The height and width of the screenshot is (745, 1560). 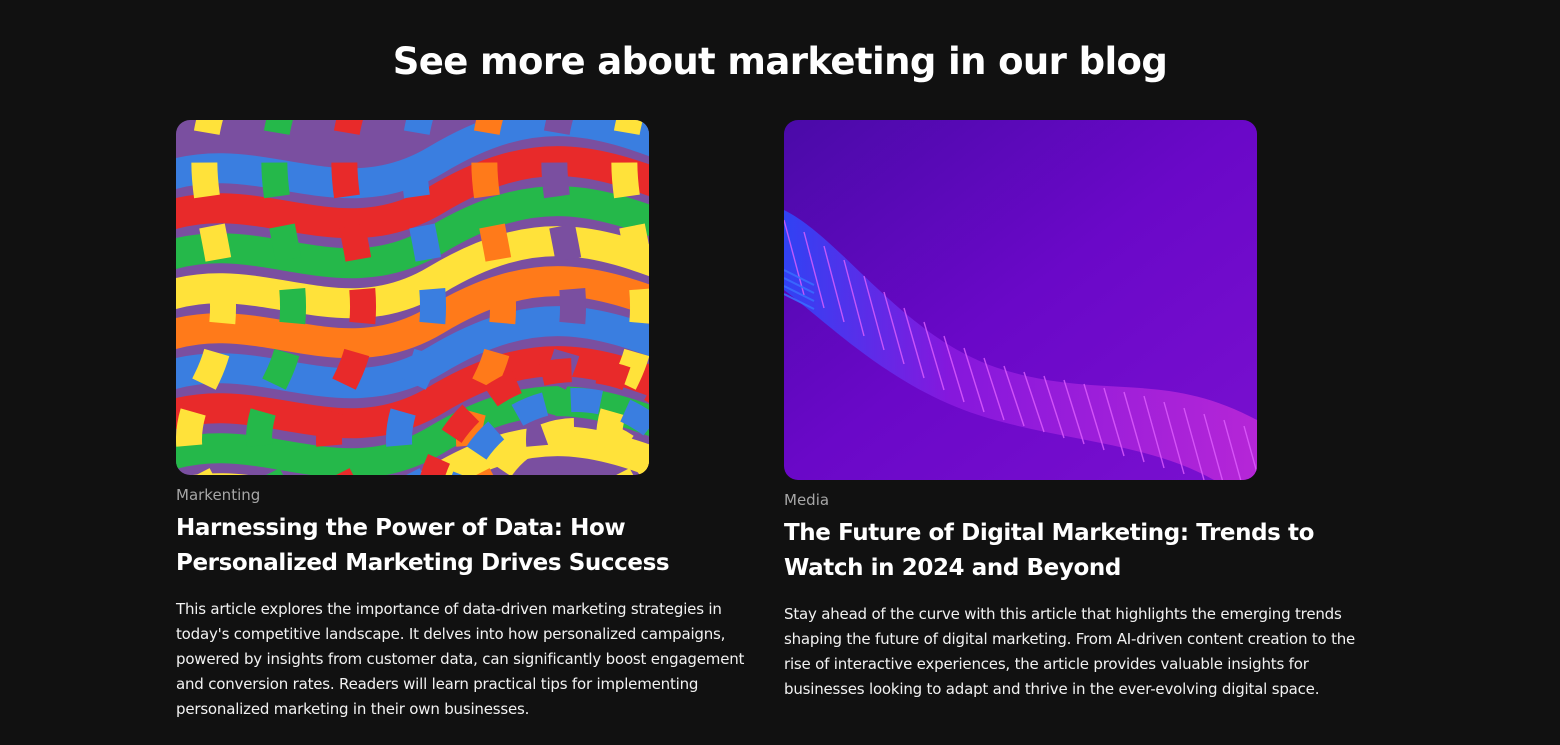 What do you see at coordinates (218, 495) in the screenshot?
I see `post-category: Markenting` at bounding box center [218, 495].